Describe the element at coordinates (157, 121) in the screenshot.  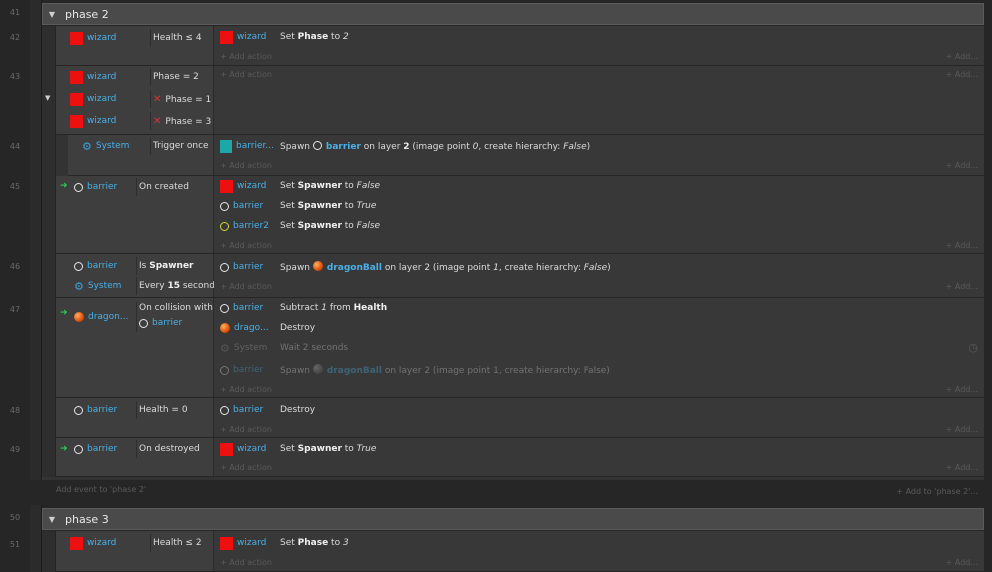
I see `invert-x-icon: ✕` at that location.